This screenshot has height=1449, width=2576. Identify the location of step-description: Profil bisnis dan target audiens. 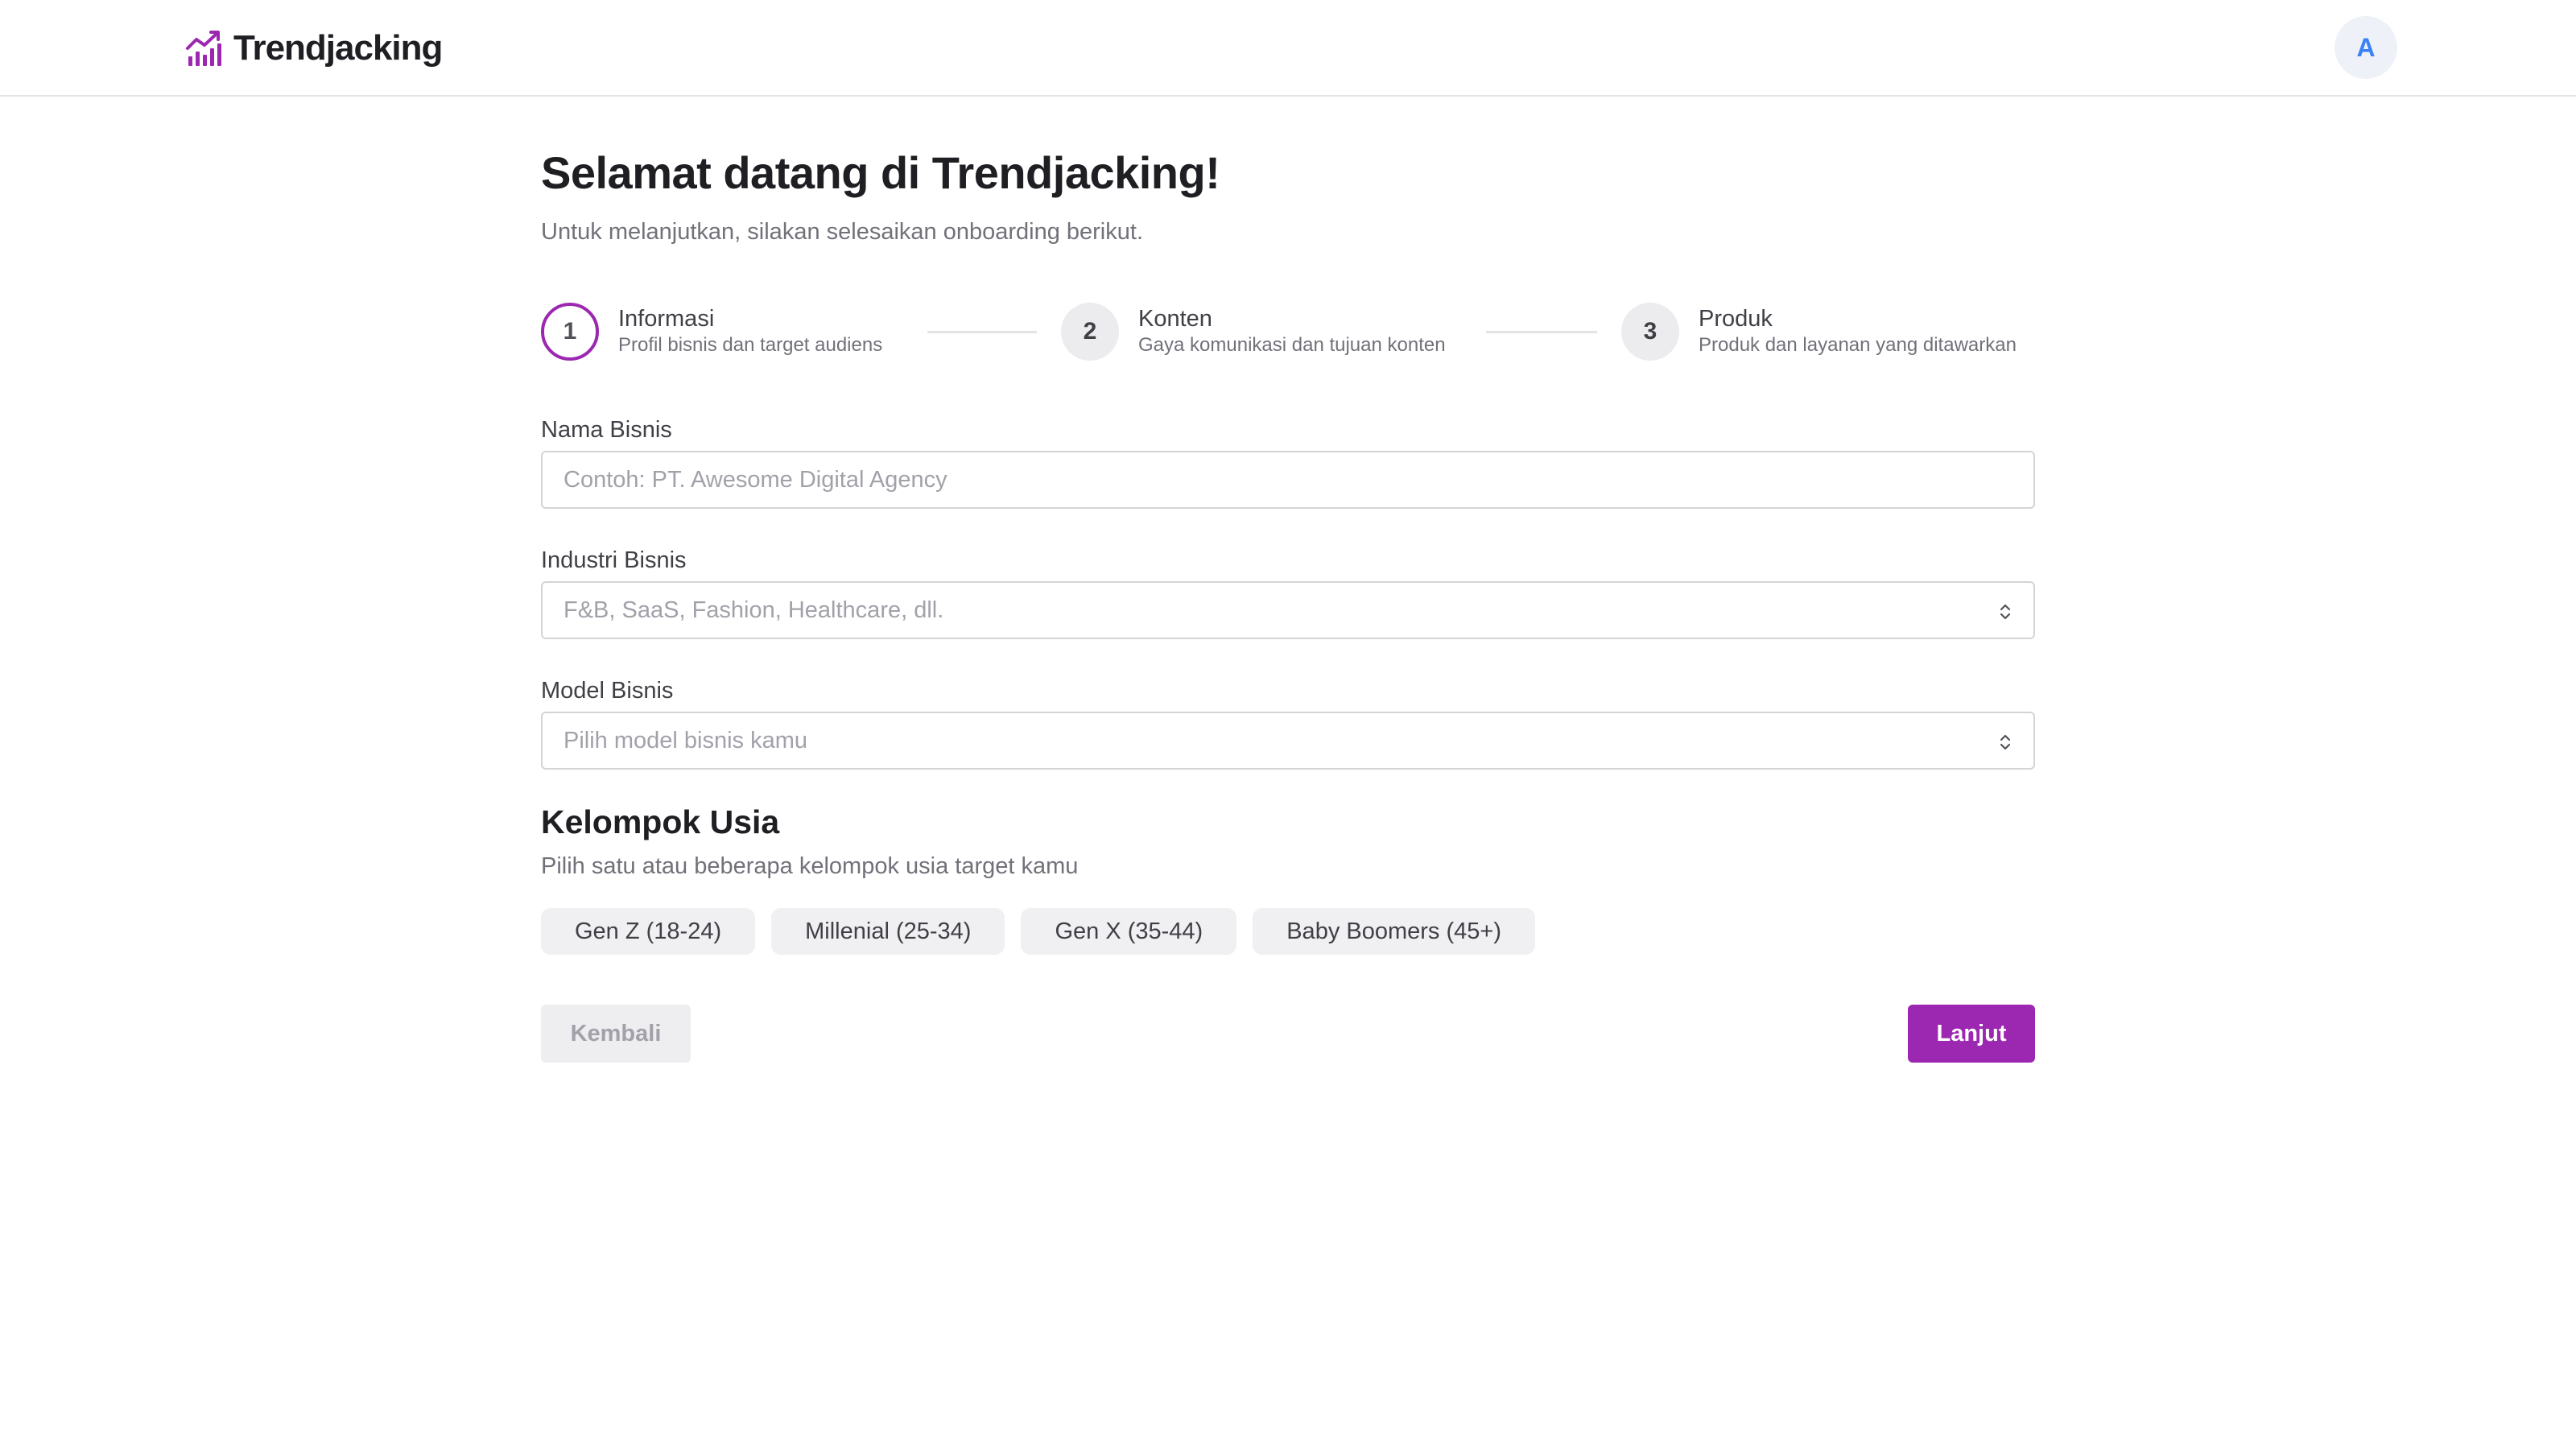
(750, 345).